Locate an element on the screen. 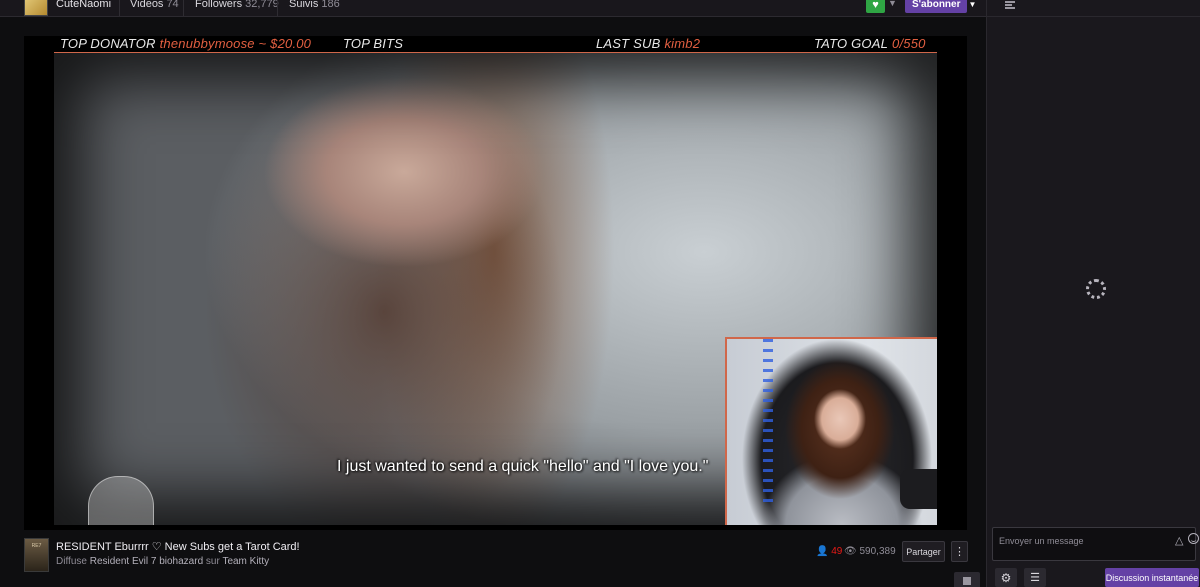 Image resolution: width=1200 pixels, height=587 pixels. channel-avatar is located at coordinates (36, 8).